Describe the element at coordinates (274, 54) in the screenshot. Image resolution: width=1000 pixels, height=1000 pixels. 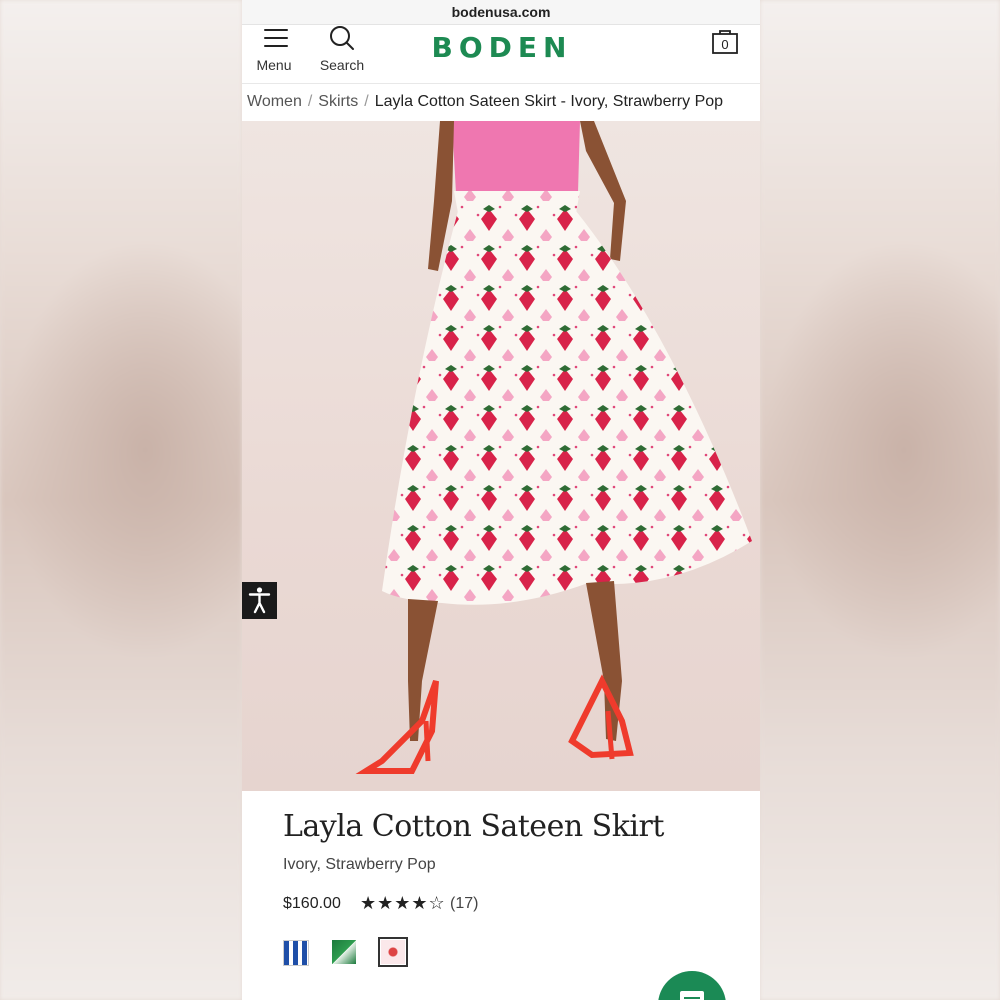
I see `menu-button: Menu` at that location.